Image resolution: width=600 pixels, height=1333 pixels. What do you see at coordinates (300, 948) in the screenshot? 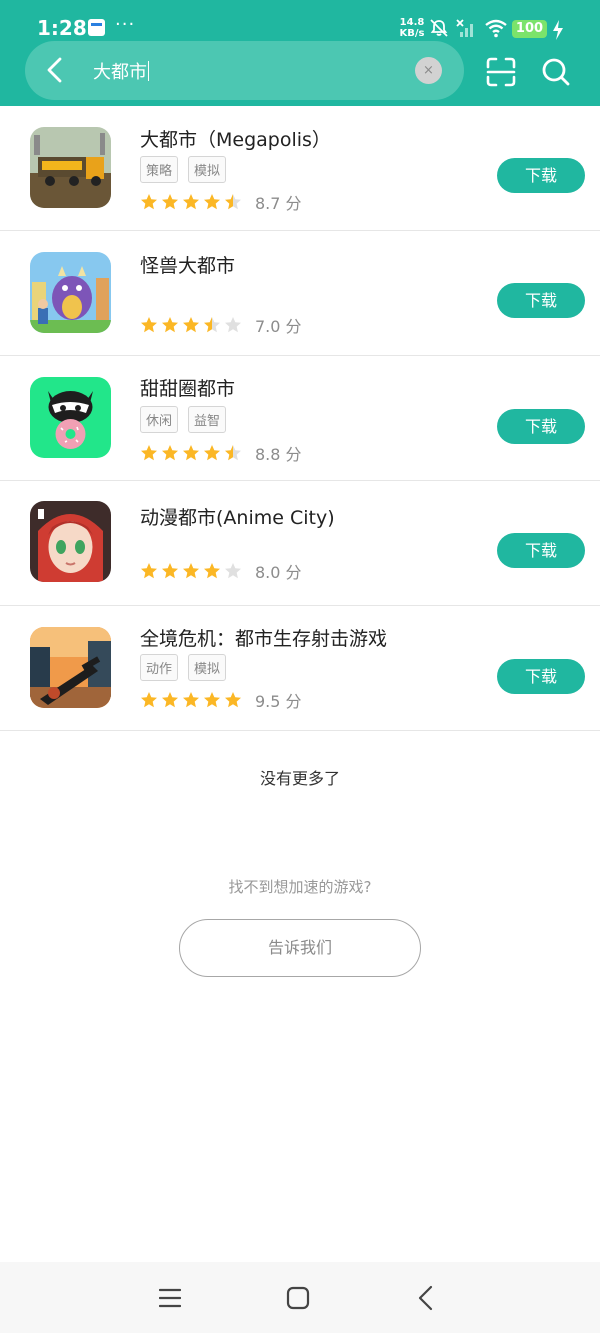
I see `tell-us-button: 告诉我们` at bounding box center [300, 948].